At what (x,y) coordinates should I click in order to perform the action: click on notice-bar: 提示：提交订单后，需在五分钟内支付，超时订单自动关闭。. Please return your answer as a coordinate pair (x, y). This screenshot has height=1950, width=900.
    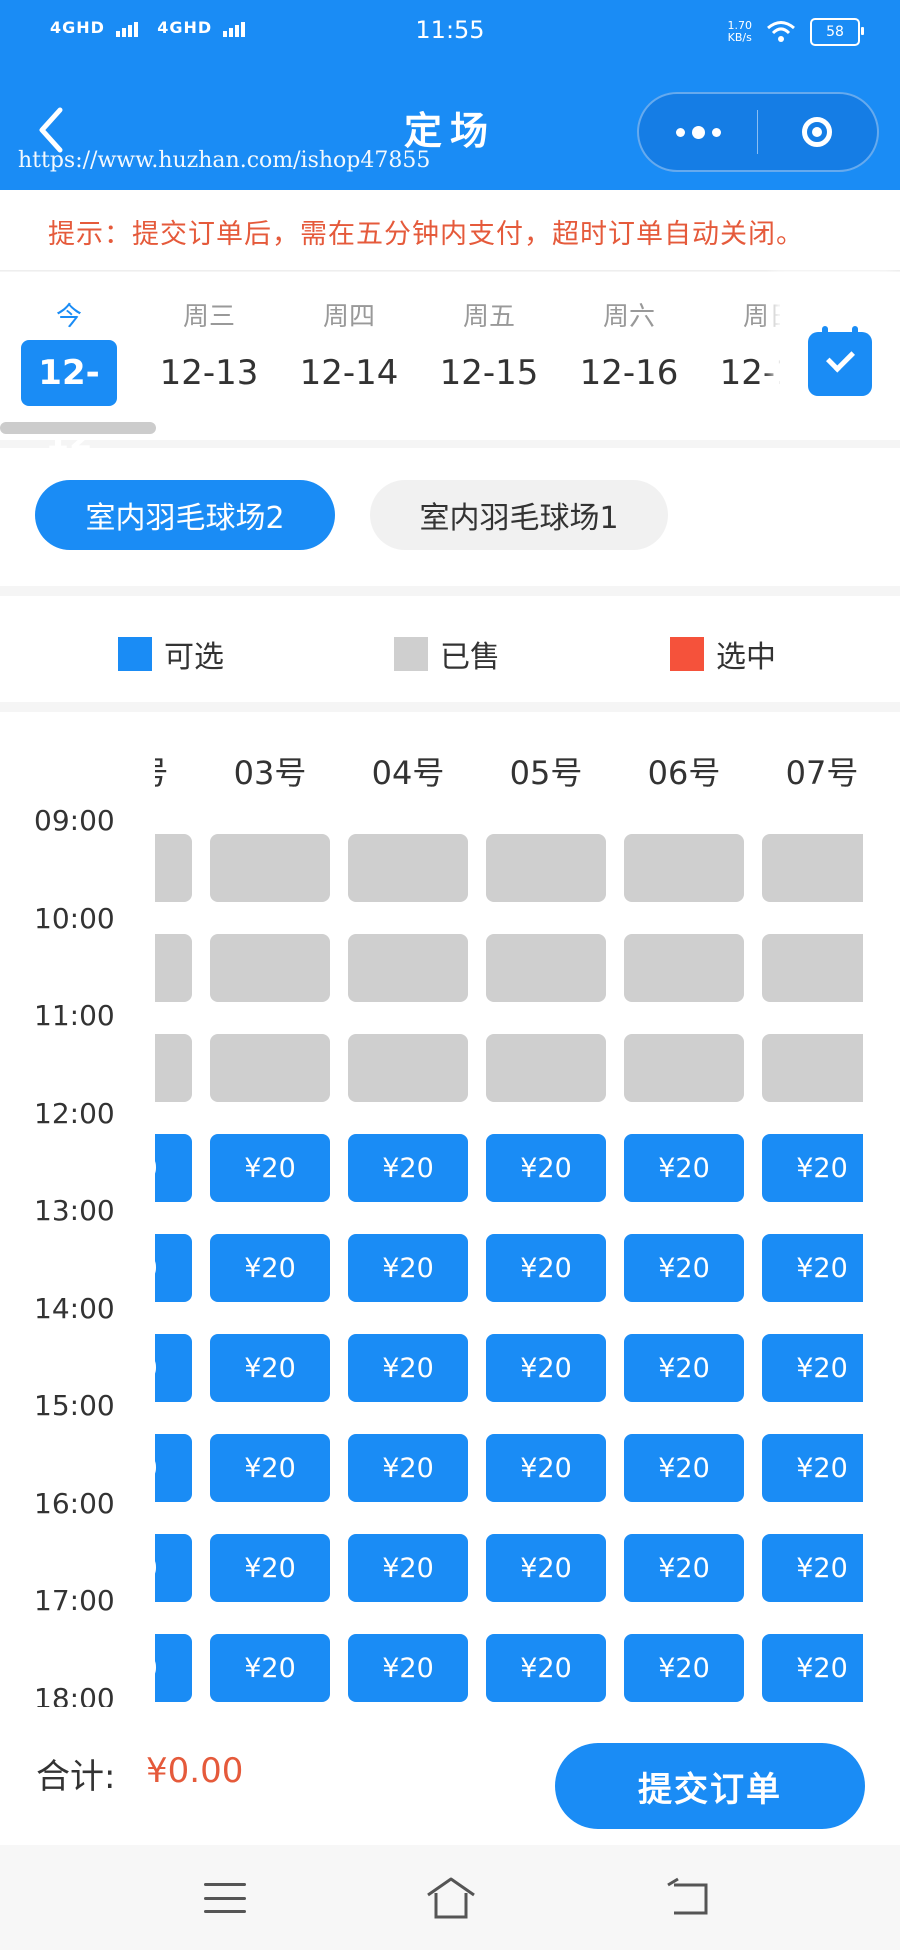
    Looking at the image, I should click on (450, 230).